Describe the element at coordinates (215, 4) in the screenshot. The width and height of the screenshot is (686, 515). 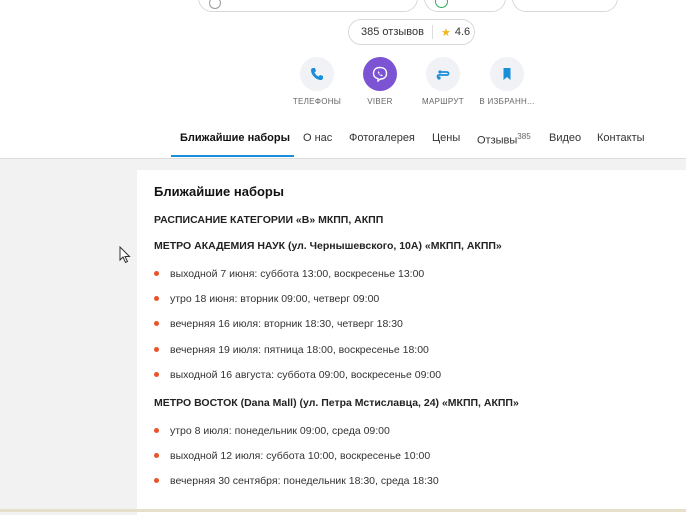
I see `location-icon` at that location.